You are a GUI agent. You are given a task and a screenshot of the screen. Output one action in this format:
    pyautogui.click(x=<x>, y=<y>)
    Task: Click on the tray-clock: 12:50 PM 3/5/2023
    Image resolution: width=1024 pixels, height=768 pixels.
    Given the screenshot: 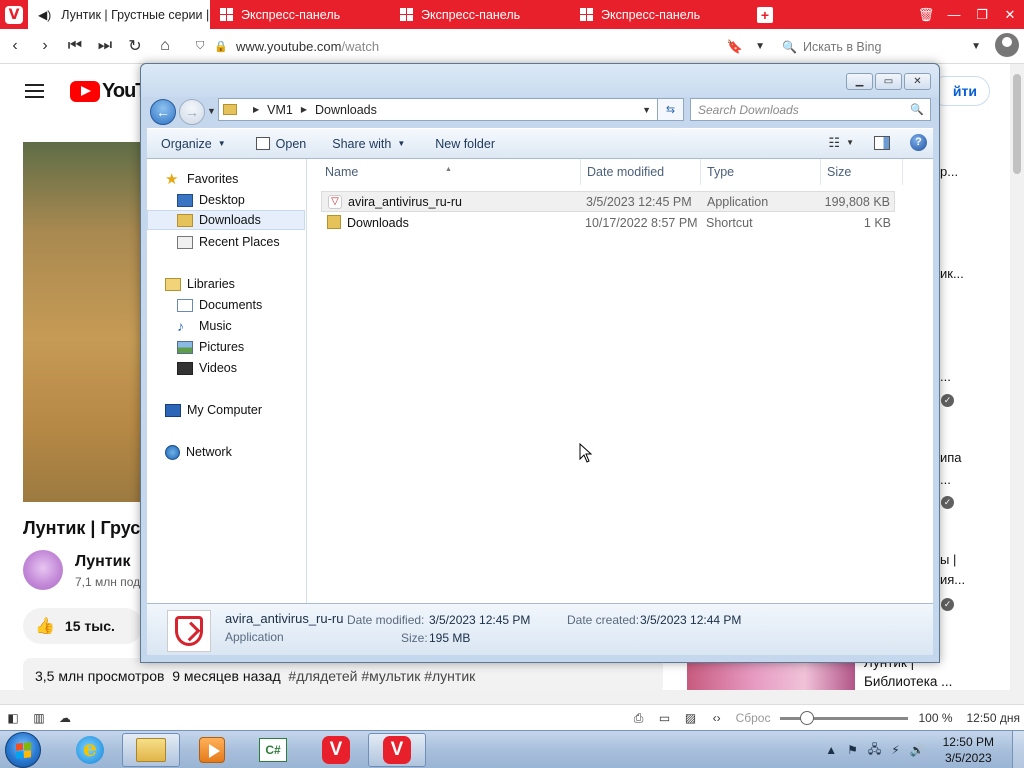 What is the action you would take?
    pyautogui.click(x=968, y=750)
    